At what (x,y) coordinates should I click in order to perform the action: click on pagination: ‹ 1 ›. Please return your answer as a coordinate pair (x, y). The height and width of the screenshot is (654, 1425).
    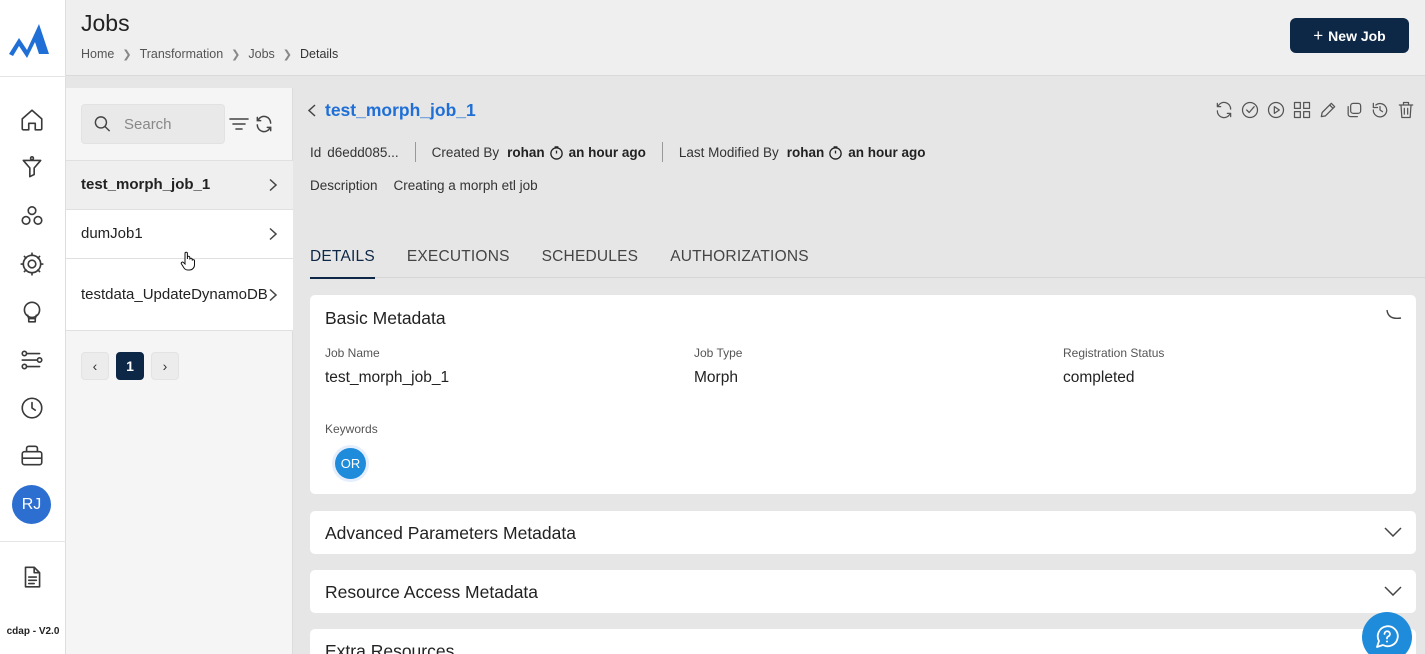
    Looking at the image, I should click on (130, 366).